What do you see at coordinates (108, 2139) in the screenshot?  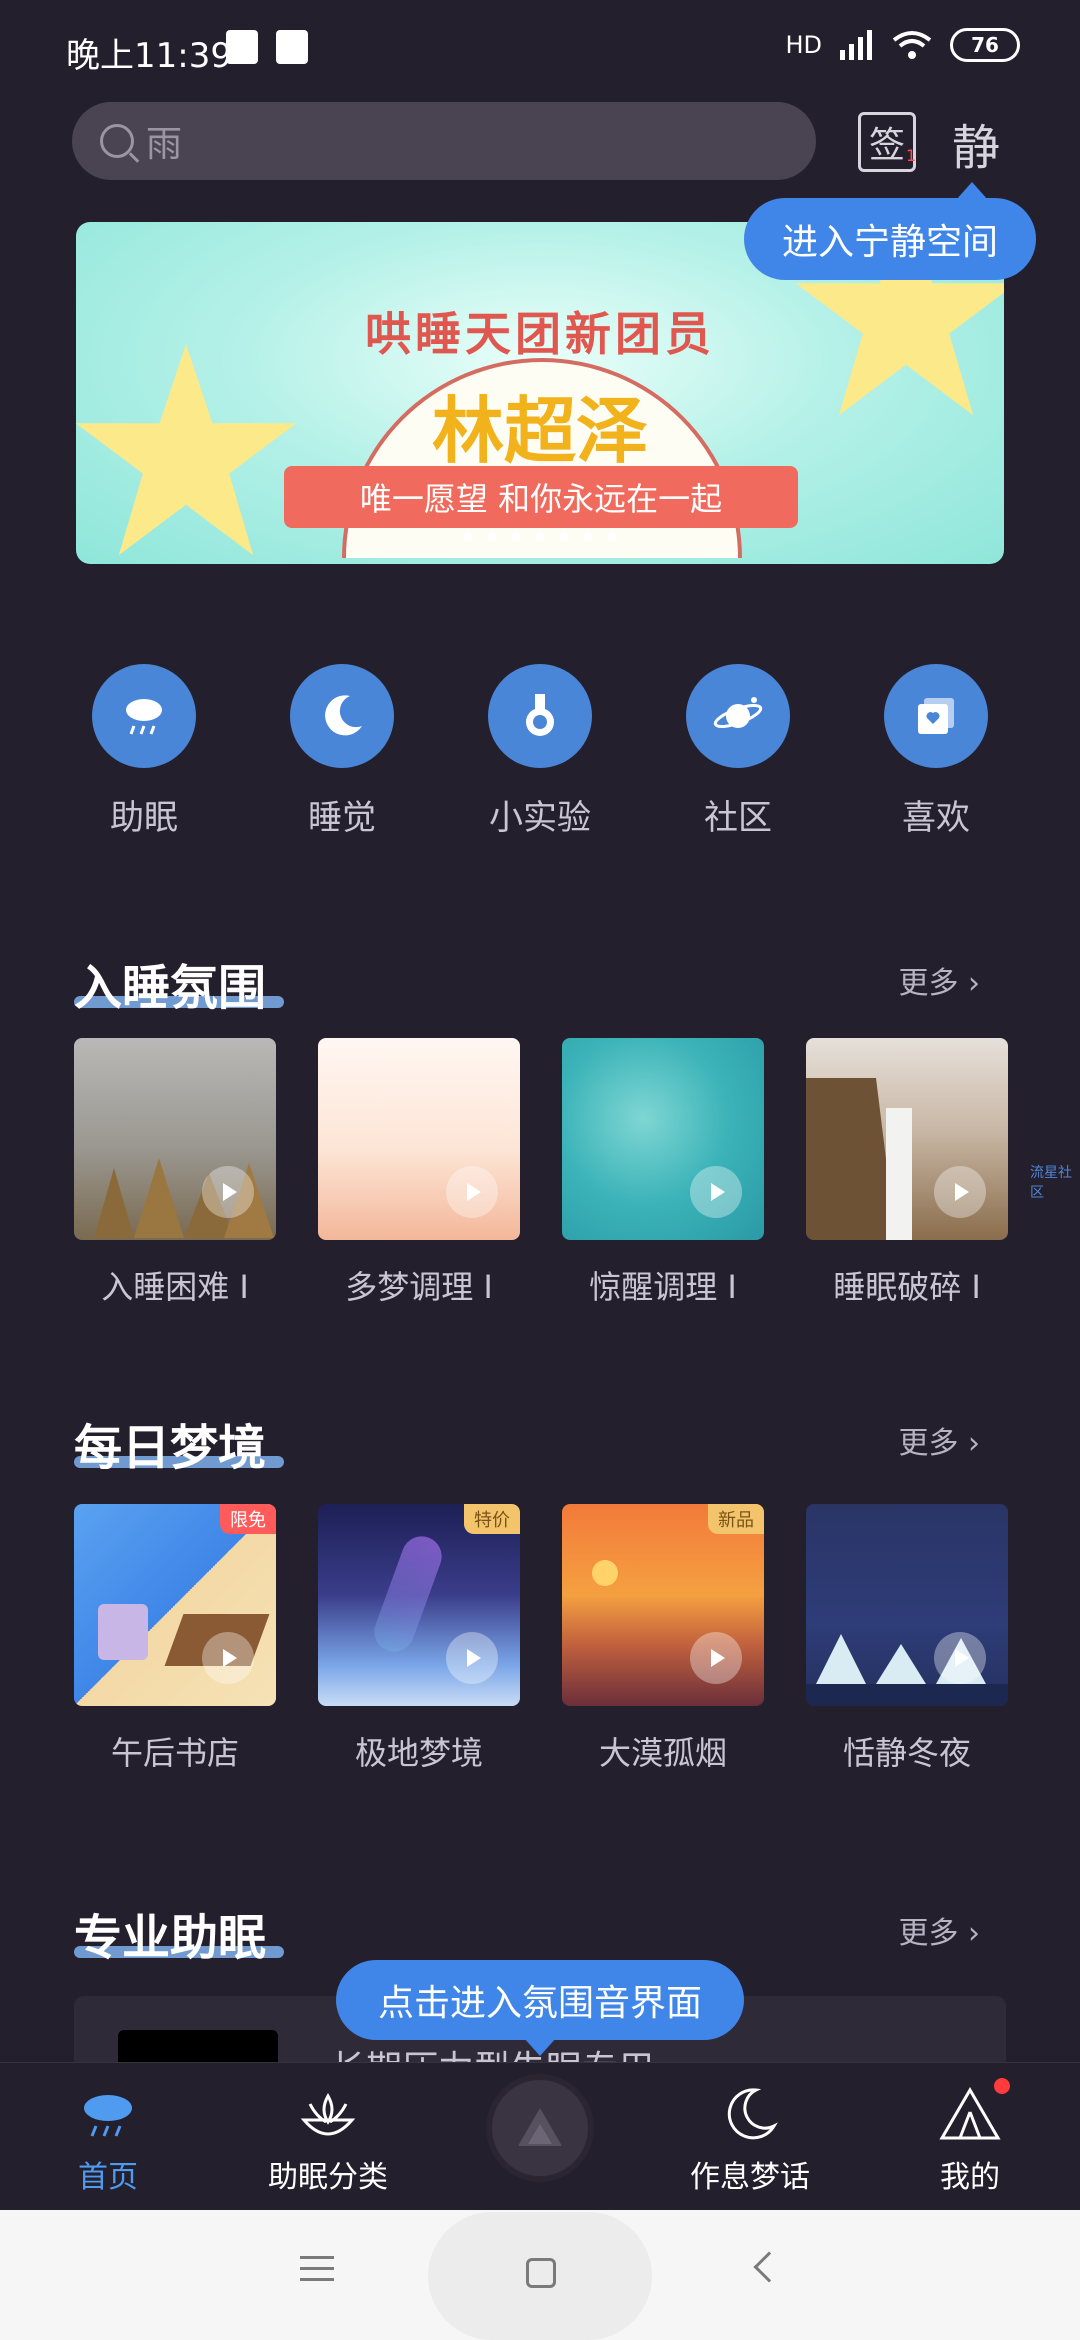 I see `tab-home: 首页` at bounding box center [108, 2139].